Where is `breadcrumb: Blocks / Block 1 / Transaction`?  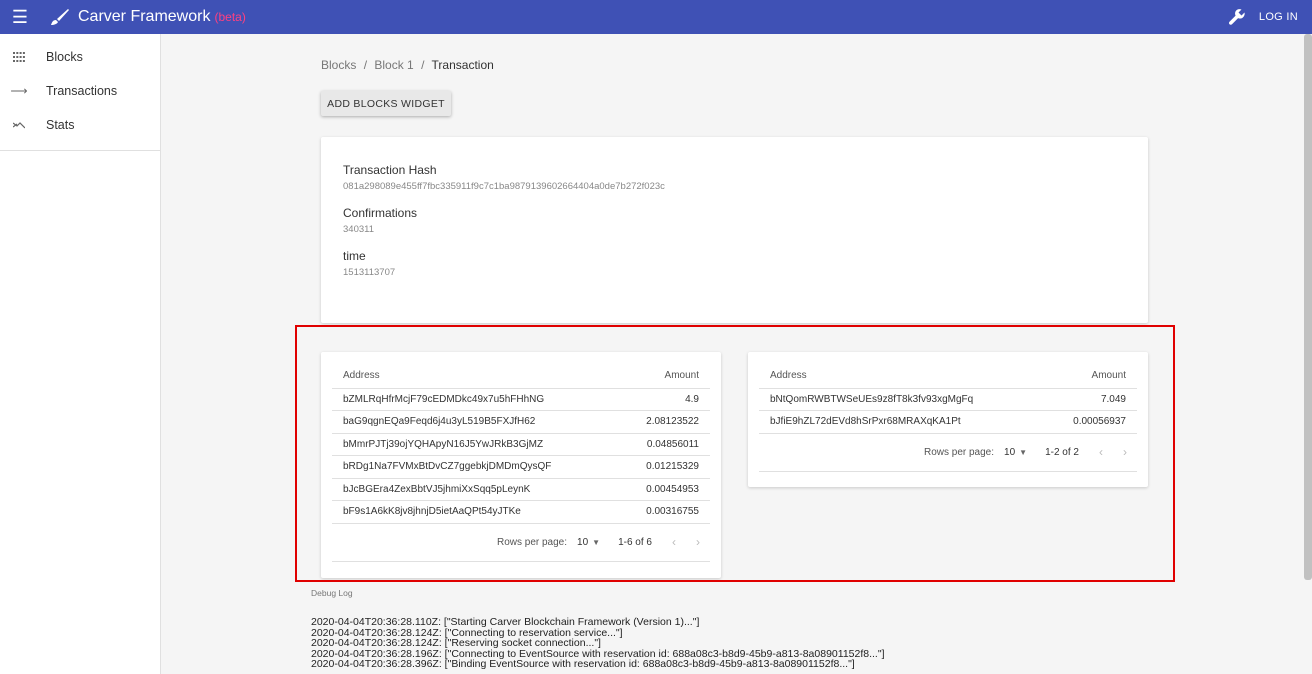 breadcrumb: Blocks / Block 1 / Transaction is located at coordinates (407, 65).